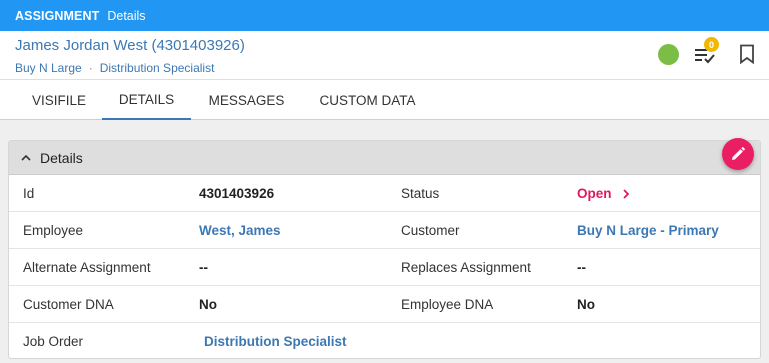 This screenshot has height=363, width=769. What do you see at coordinates (648, 230) in the screenshot?
I see `customer-link: Buy N Large - Primary` at bounding box center [648, 230].